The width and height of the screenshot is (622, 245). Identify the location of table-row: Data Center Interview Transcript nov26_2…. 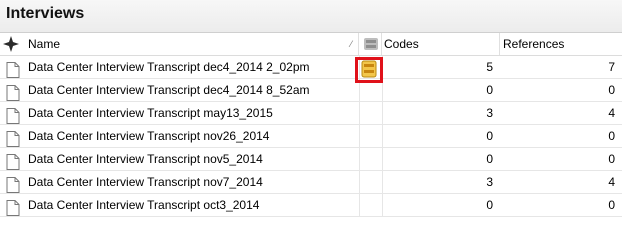
(311, 136).